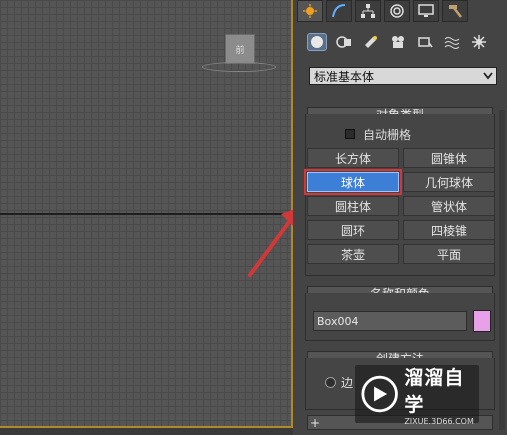  I want to click on geometry-category-button, so click(317, 42).